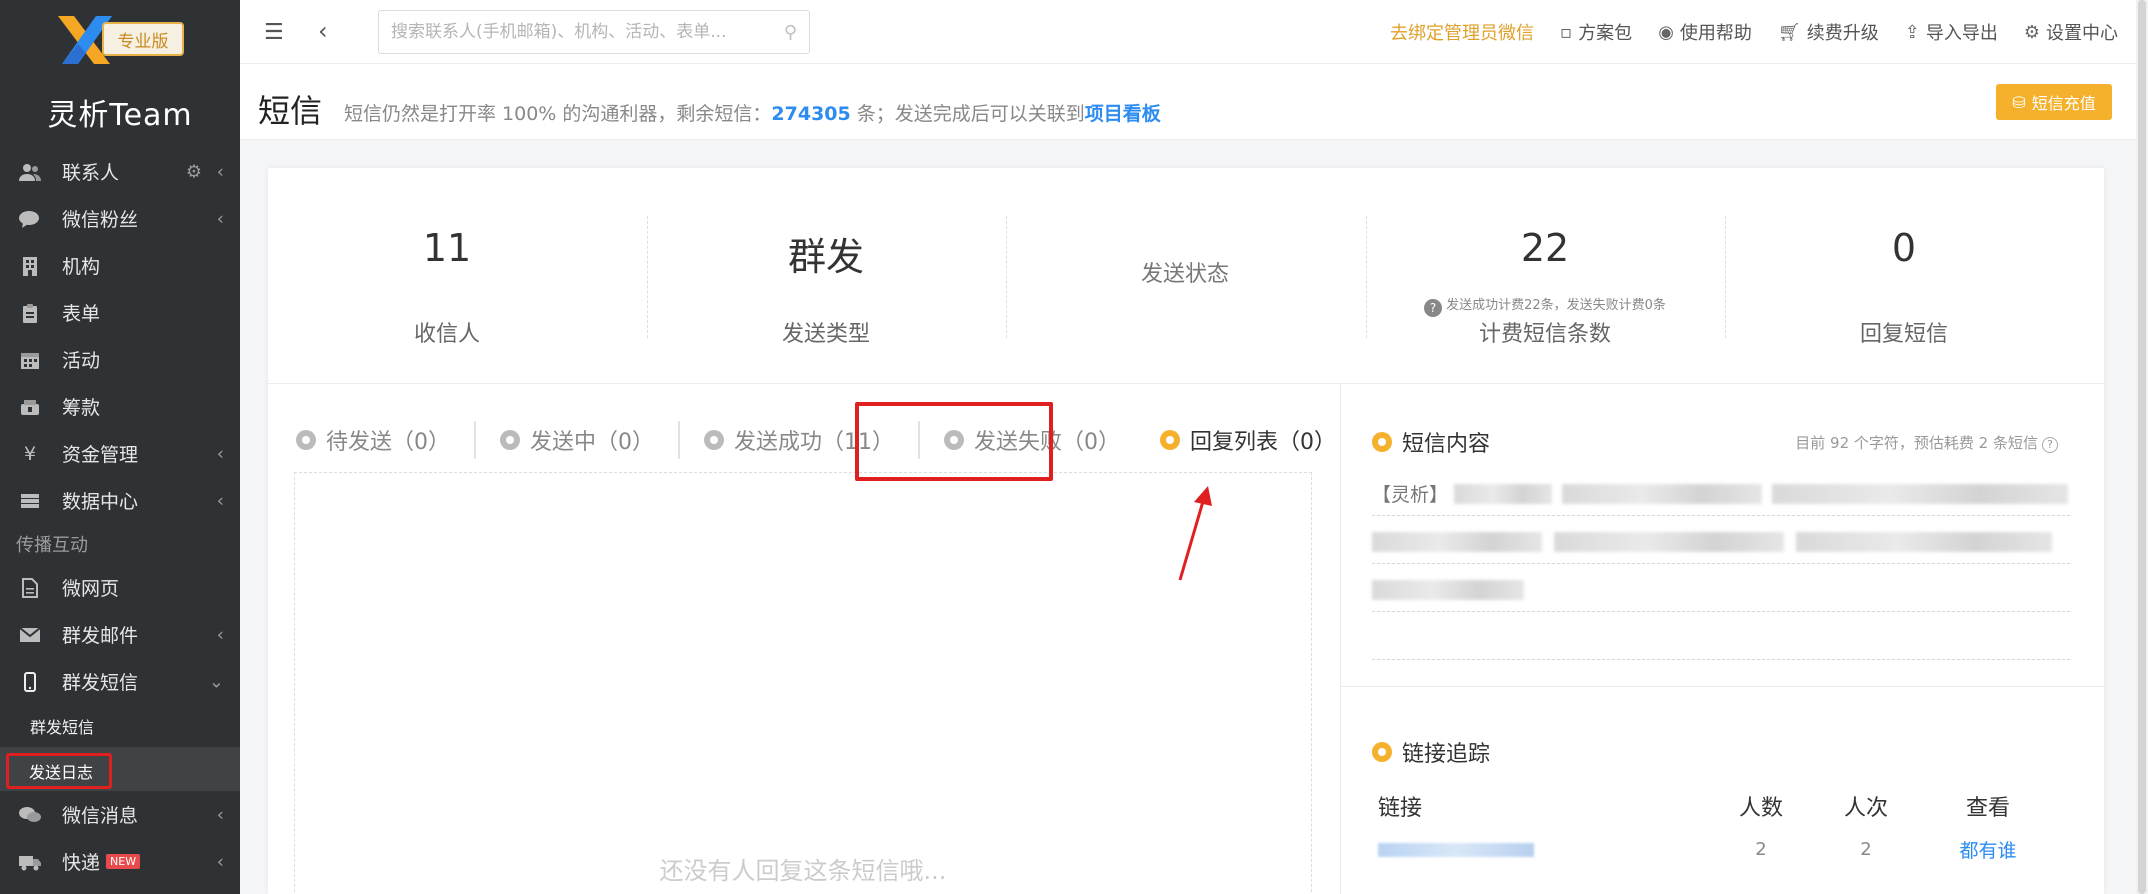 The image size is (2148, 894). I want to click on sidebar-item-finance: ¥ 资金管理 ‹, so click(120, 453).